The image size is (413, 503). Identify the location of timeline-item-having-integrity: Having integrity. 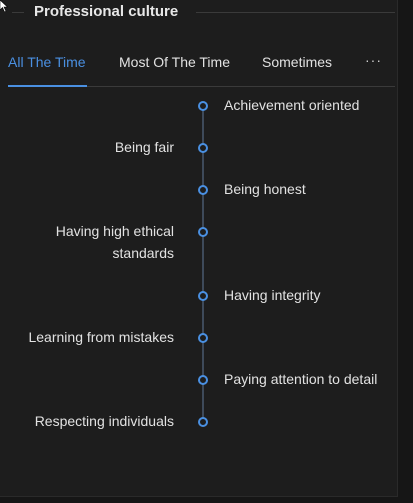
(272, 295).